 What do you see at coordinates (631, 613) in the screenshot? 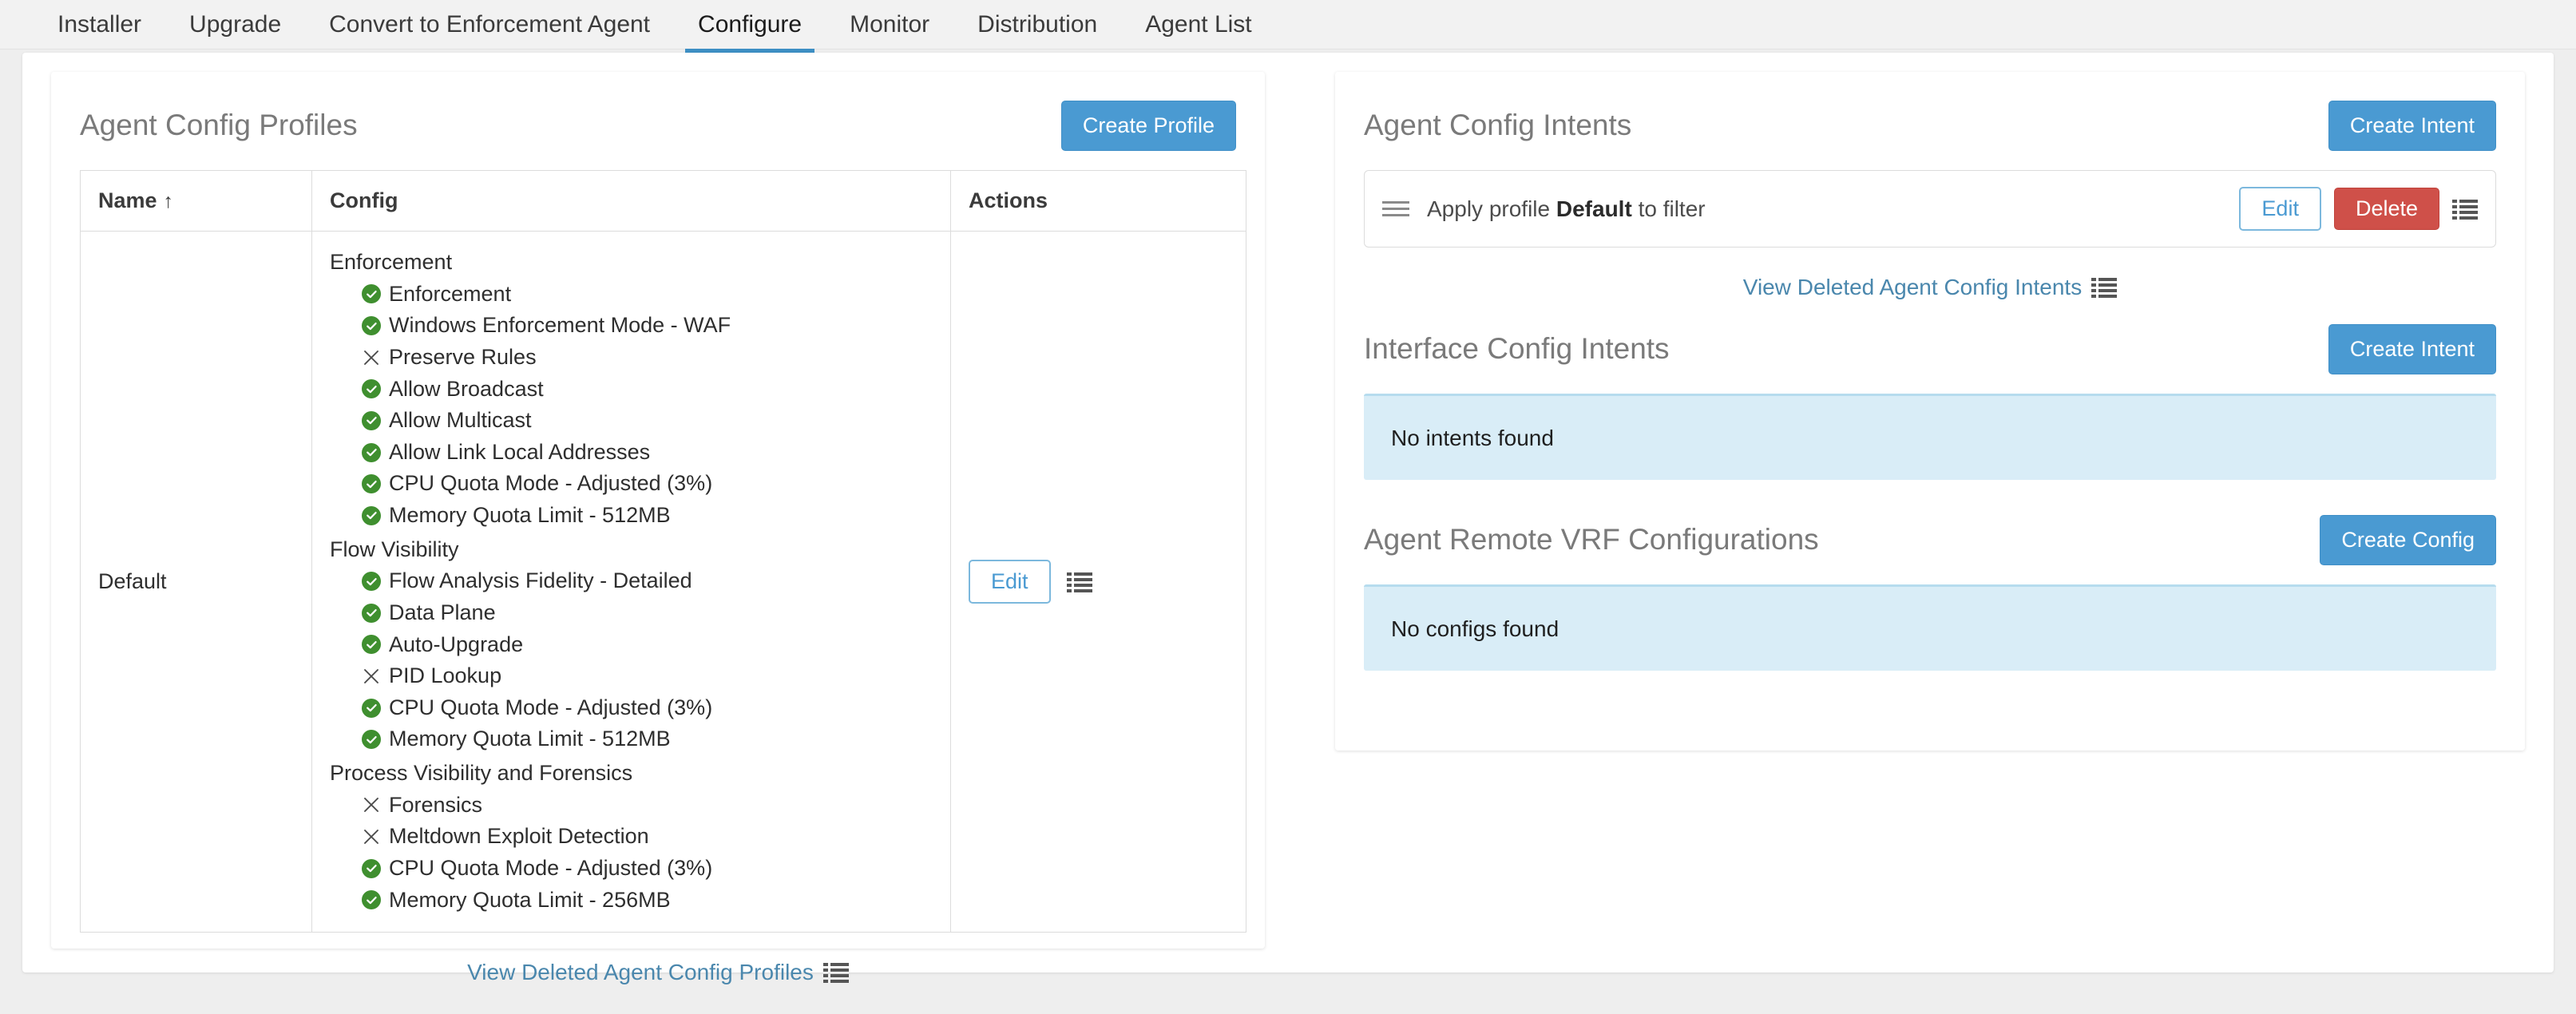
I see `config-item: Data Plane` at bounding box center [631, 613].